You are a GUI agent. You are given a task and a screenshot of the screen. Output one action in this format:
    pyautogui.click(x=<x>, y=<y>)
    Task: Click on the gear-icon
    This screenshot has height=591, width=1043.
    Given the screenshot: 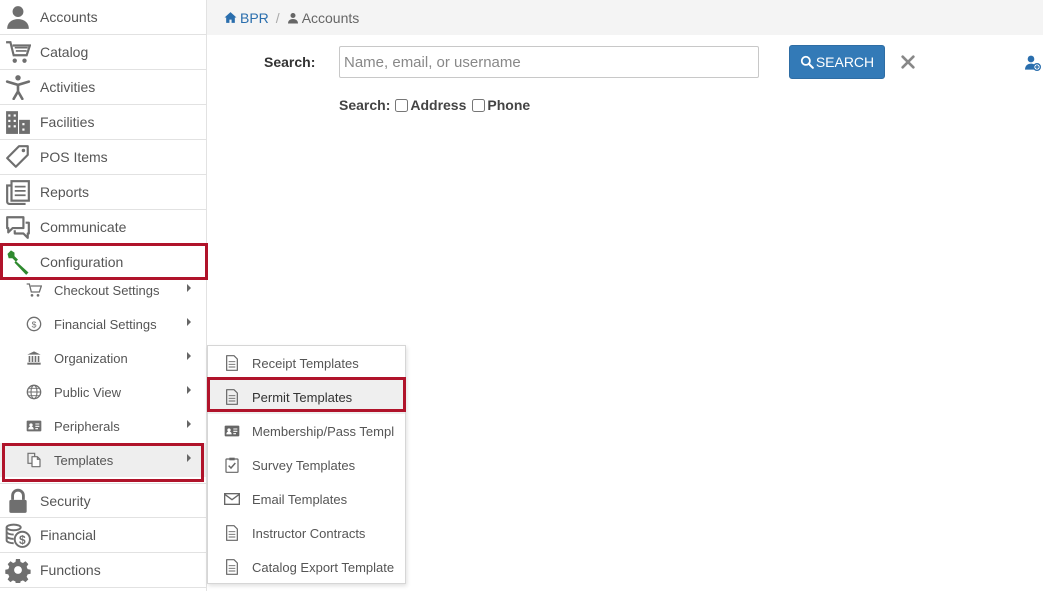 What is the action you would take?
    pyautogui.click(x=18, y=570)
    